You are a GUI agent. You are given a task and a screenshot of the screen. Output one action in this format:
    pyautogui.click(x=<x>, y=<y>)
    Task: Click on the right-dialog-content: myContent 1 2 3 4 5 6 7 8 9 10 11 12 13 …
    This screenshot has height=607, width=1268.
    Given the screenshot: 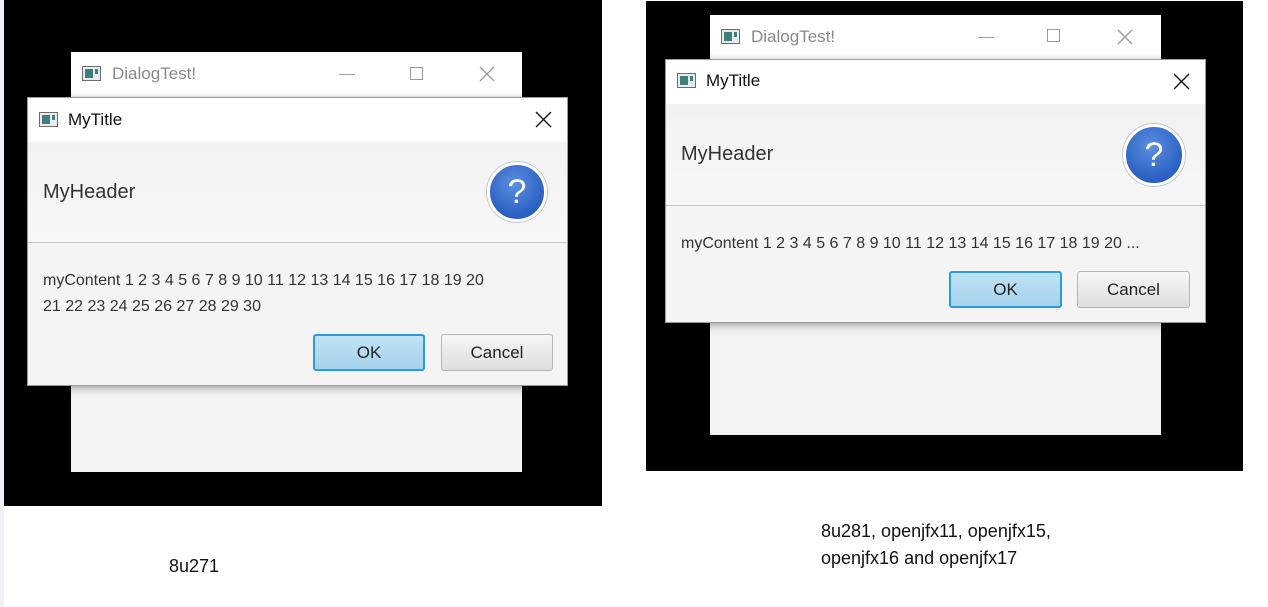 What is the action you would take?
    pyautogui.click(x=910, y=243)
    